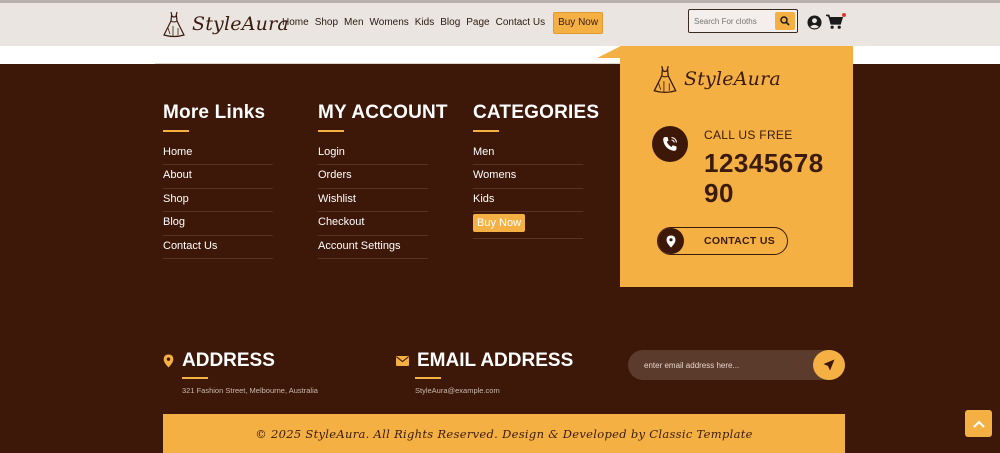 Image resolution: width=1000 pixels, height=453 pixels. I want to click on contact-us-button: CONTACT US, so click(722, 241).